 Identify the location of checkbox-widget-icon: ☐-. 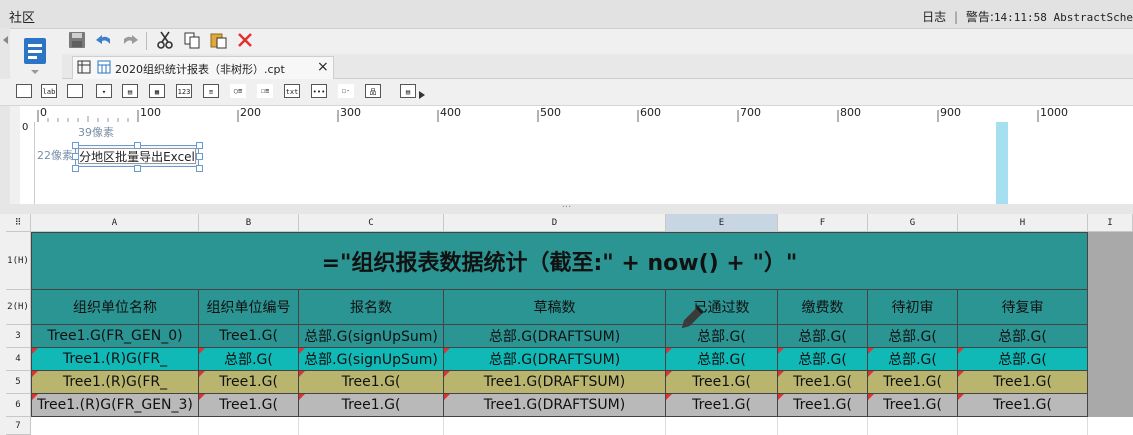
(346, 91).